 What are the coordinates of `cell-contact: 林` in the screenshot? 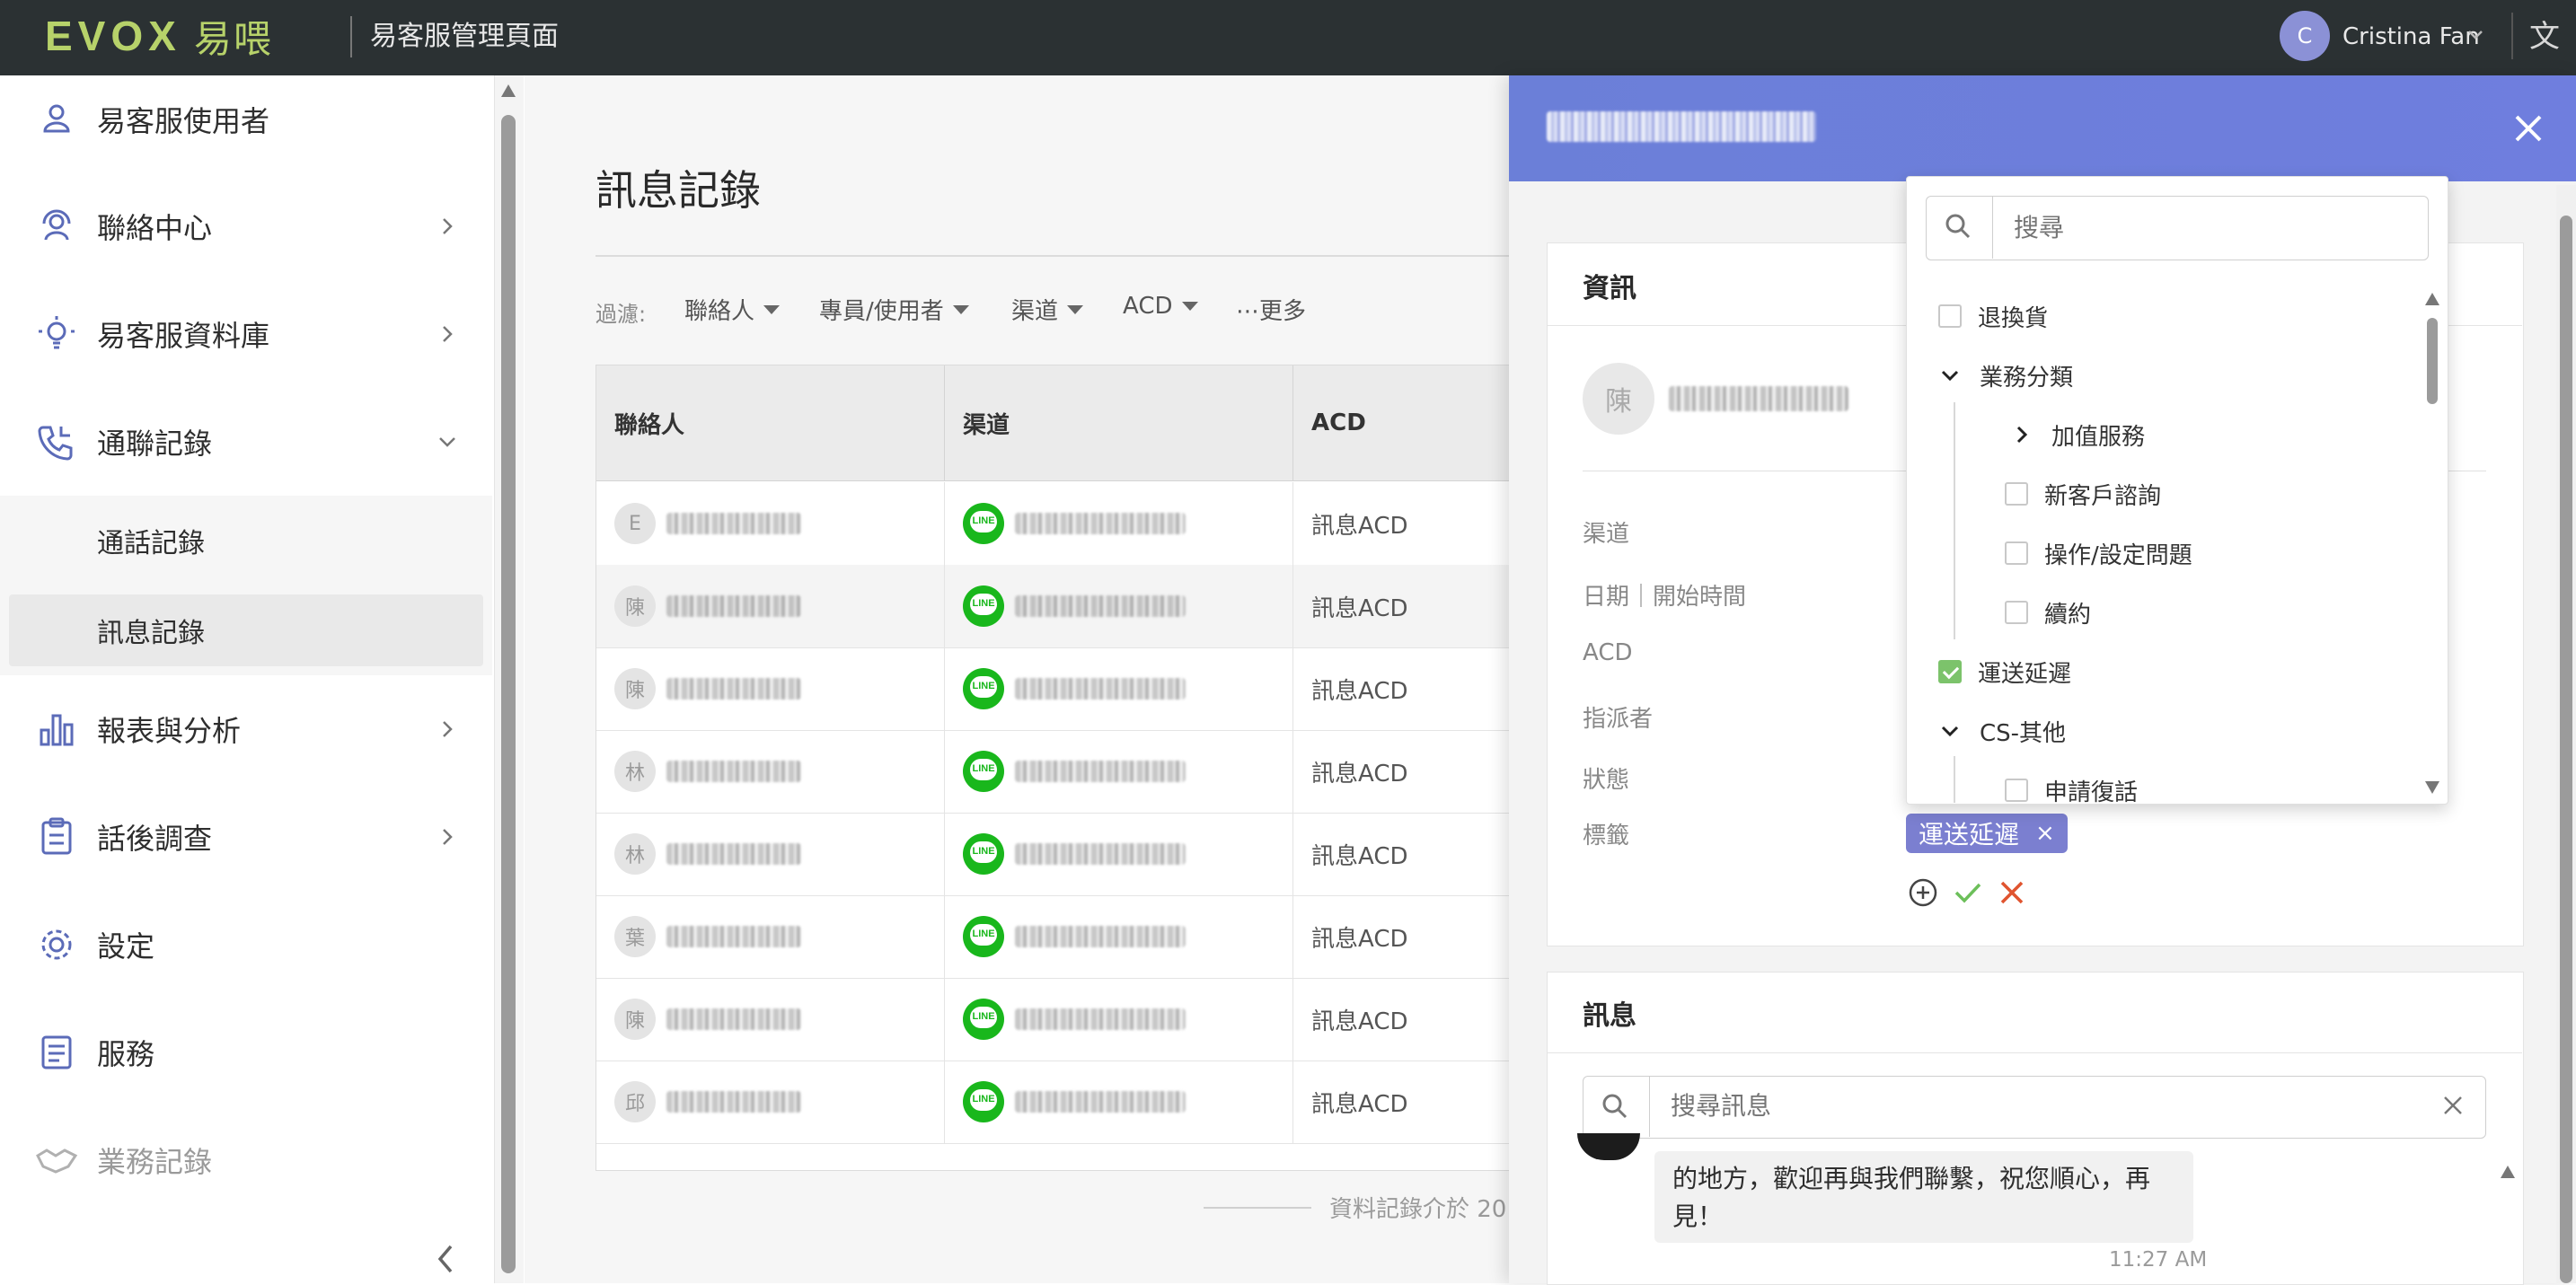 It's located at (770, 854).